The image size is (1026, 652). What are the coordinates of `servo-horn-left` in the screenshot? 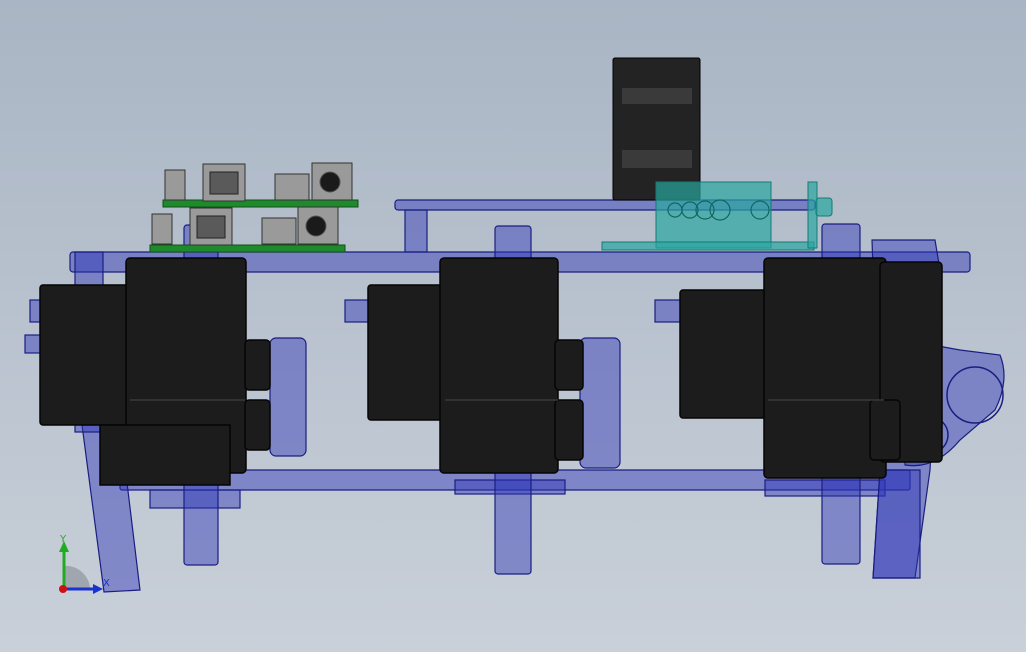 It's located at (288, 397).